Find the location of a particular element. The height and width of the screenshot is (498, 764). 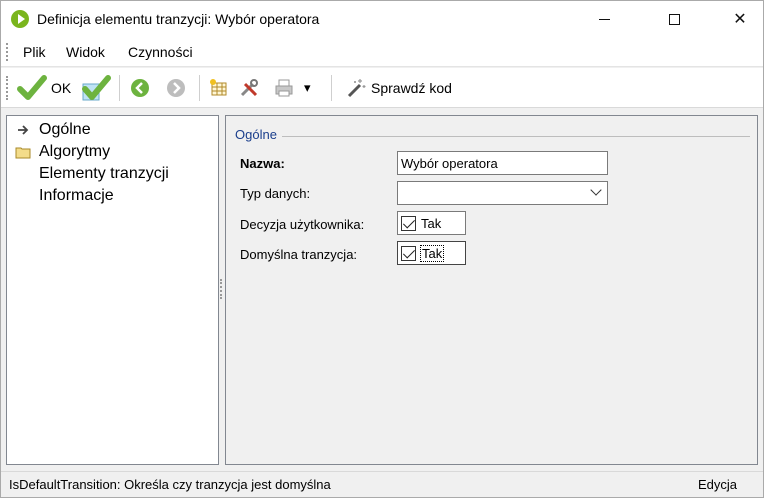

toolbar: OK ▾ Sprawdź kod is located at coordinates (382, 88).